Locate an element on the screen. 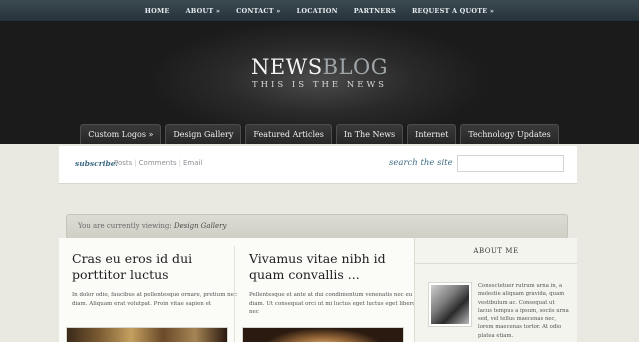 Image resolution: width=639 pixels, height=342 pixels. topnav-contact: CONTACT » is located at coordinates (258, 11).